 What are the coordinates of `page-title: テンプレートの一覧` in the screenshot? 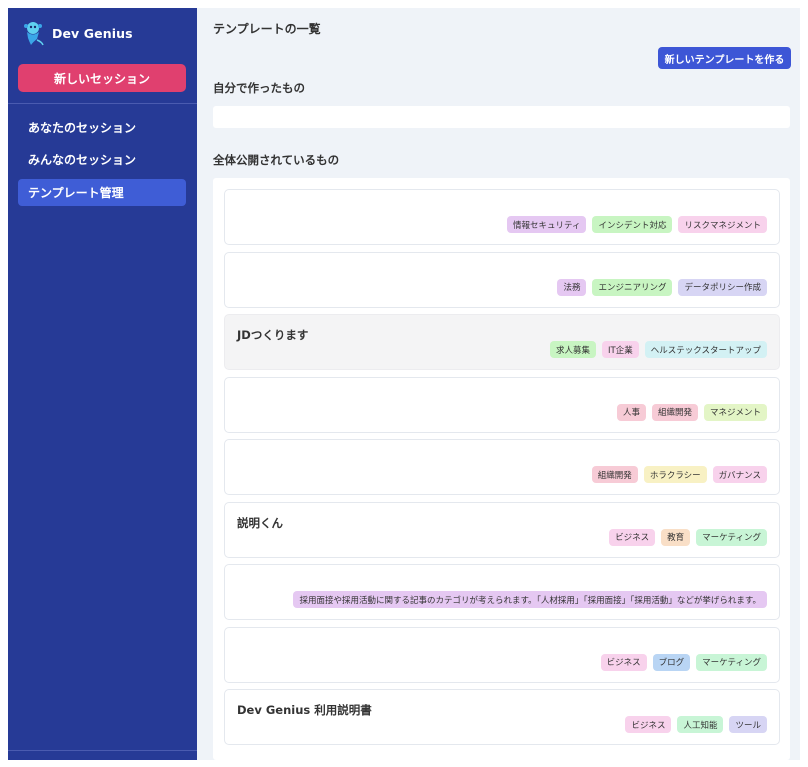 It's located at (267, 29).